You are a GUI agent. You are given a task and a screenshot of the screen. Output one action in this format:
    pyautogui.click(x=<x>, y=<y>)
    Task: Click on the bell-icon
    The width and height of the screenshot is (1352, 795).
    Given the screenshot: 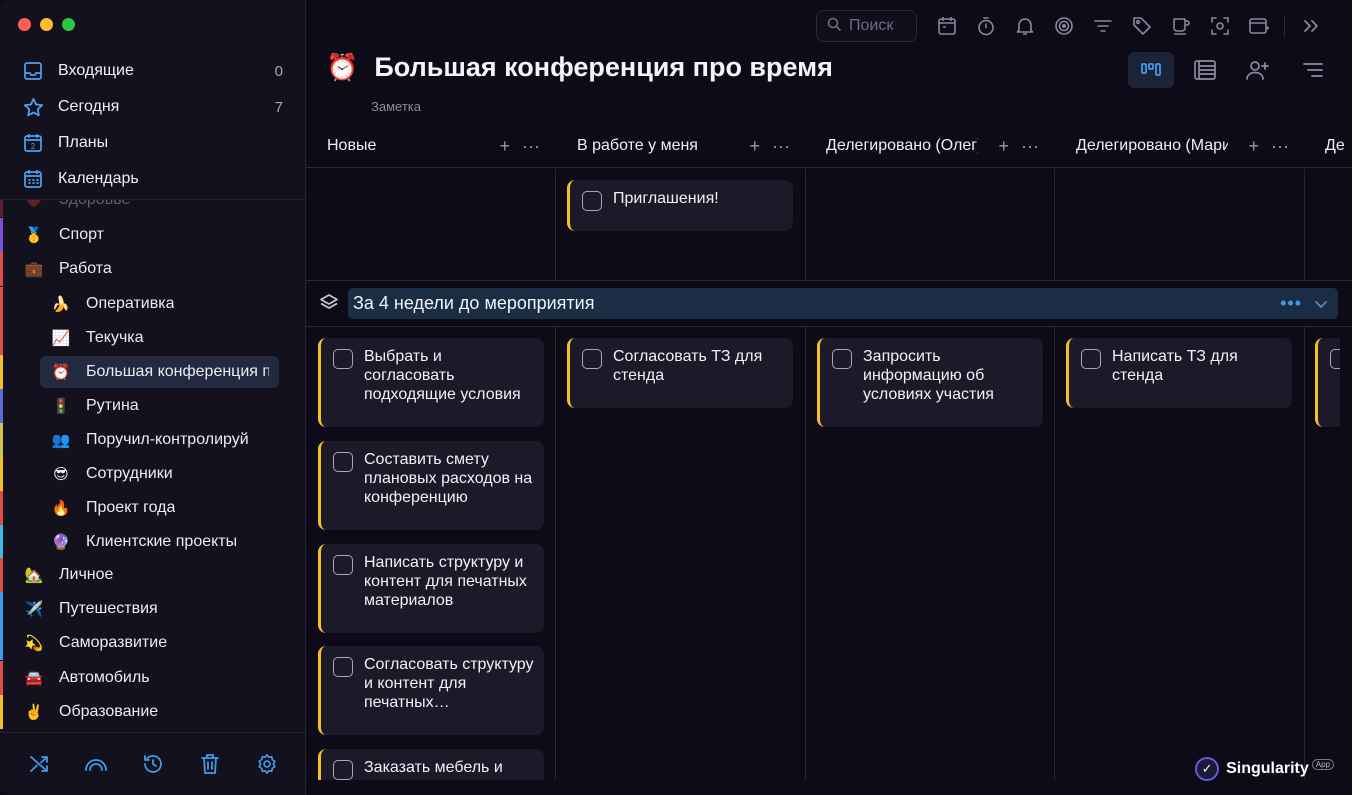 What is the action you would take?
    pyautogui.click(x=1024, y=26)
    